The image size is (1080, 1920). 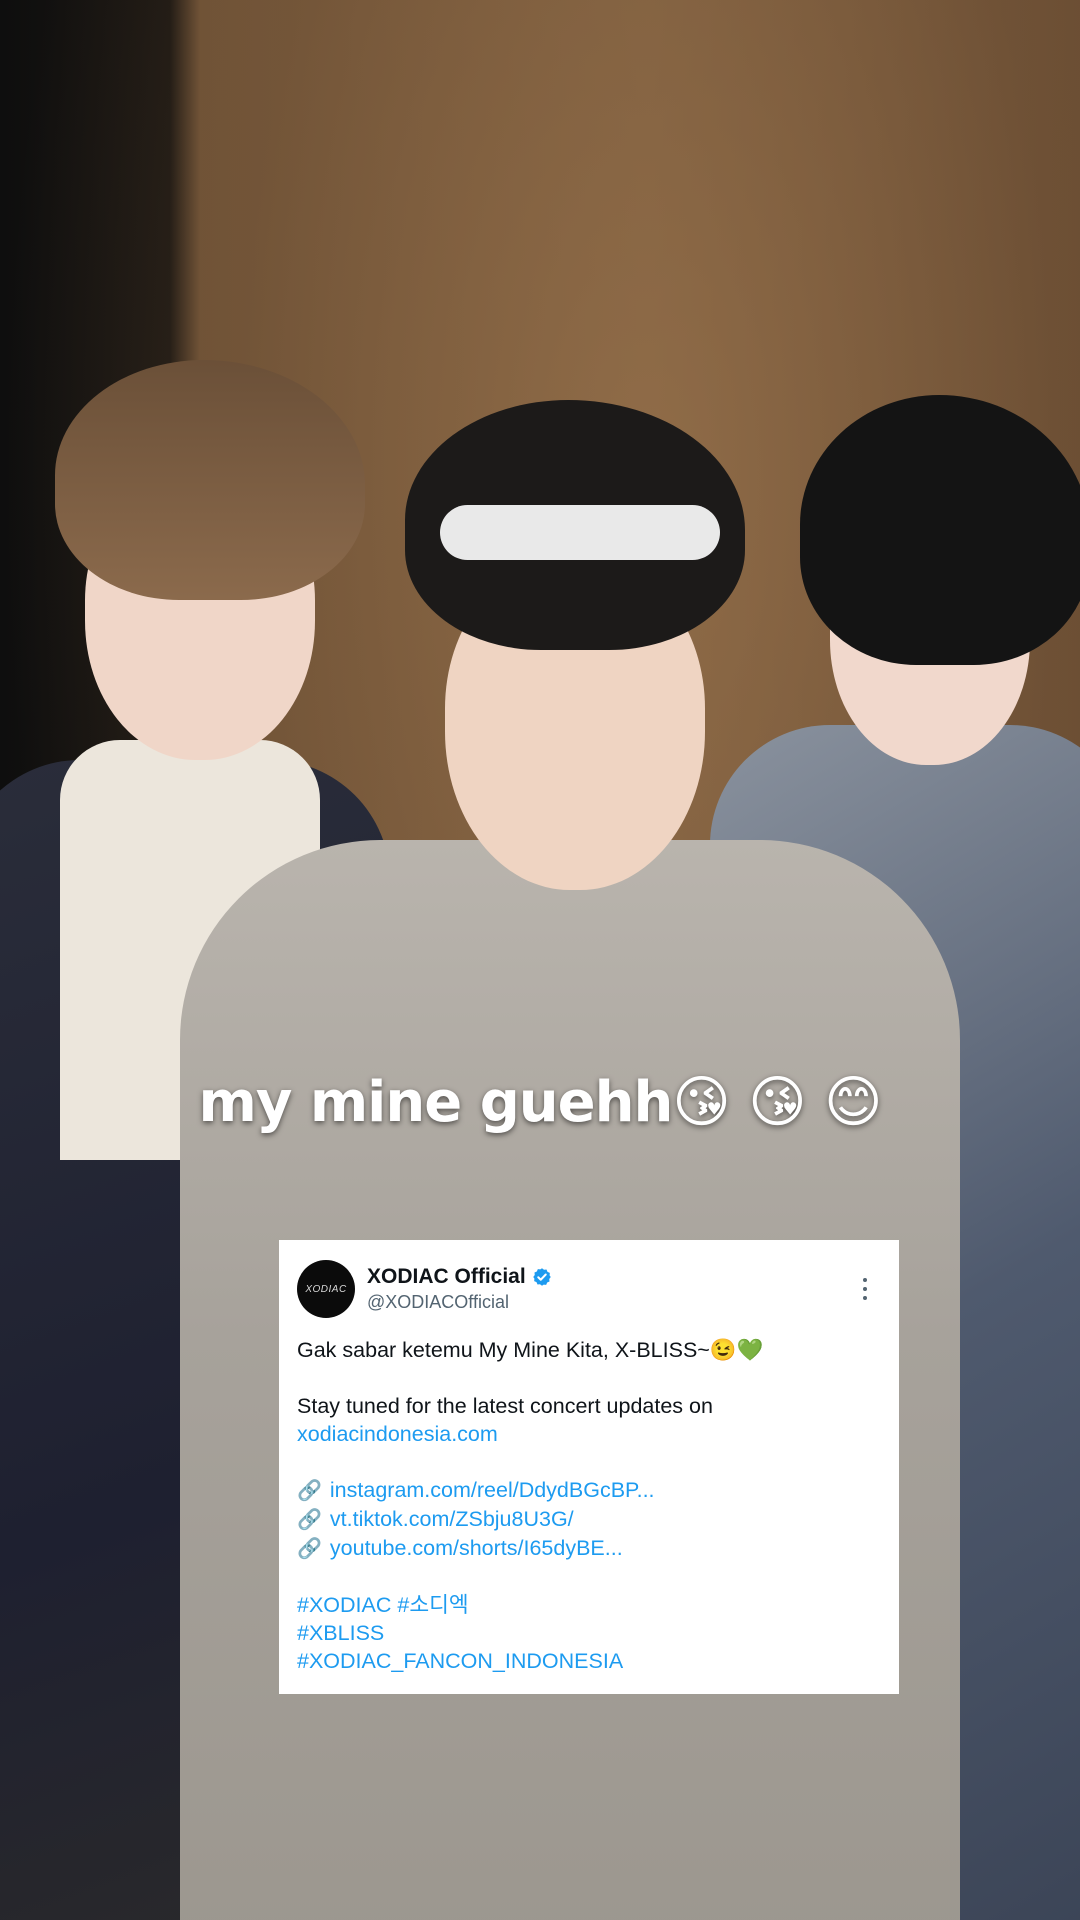 I want to click on tweet-header: XODIAC XODIAC Official @XODIACOfficial, so click(x=589, y=1289).